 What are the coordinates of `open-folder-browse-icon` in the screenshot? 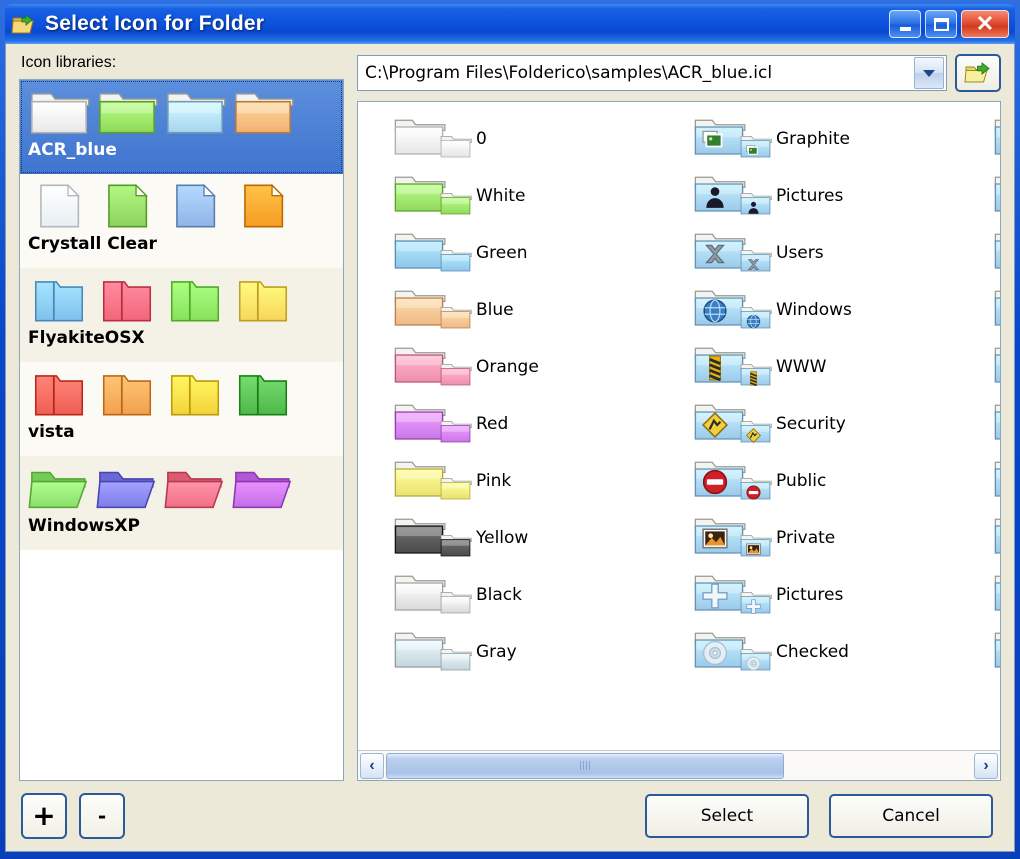 It's located at (977, 72).